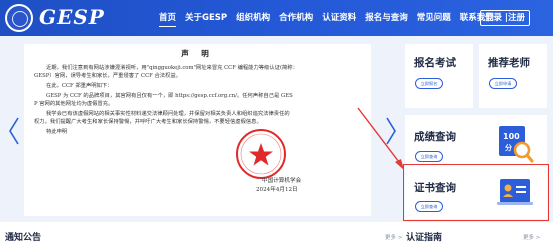  Describe the element at coordinates (386, 18) in the screenshot. I see `nav-item-registration-query: 报名与查询` at that location.